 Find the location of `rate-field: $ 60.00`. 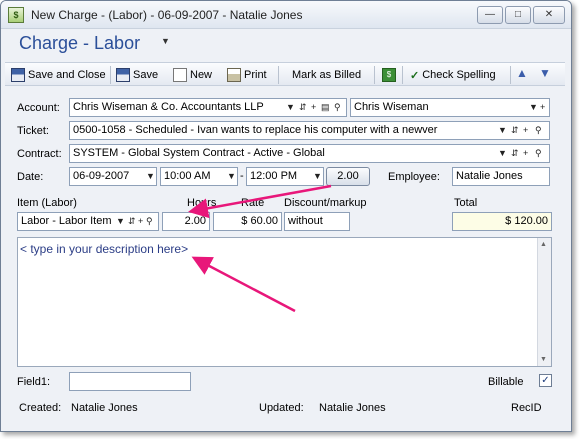

rate-field: $ 60.00 is located at coordinates (247, 221).